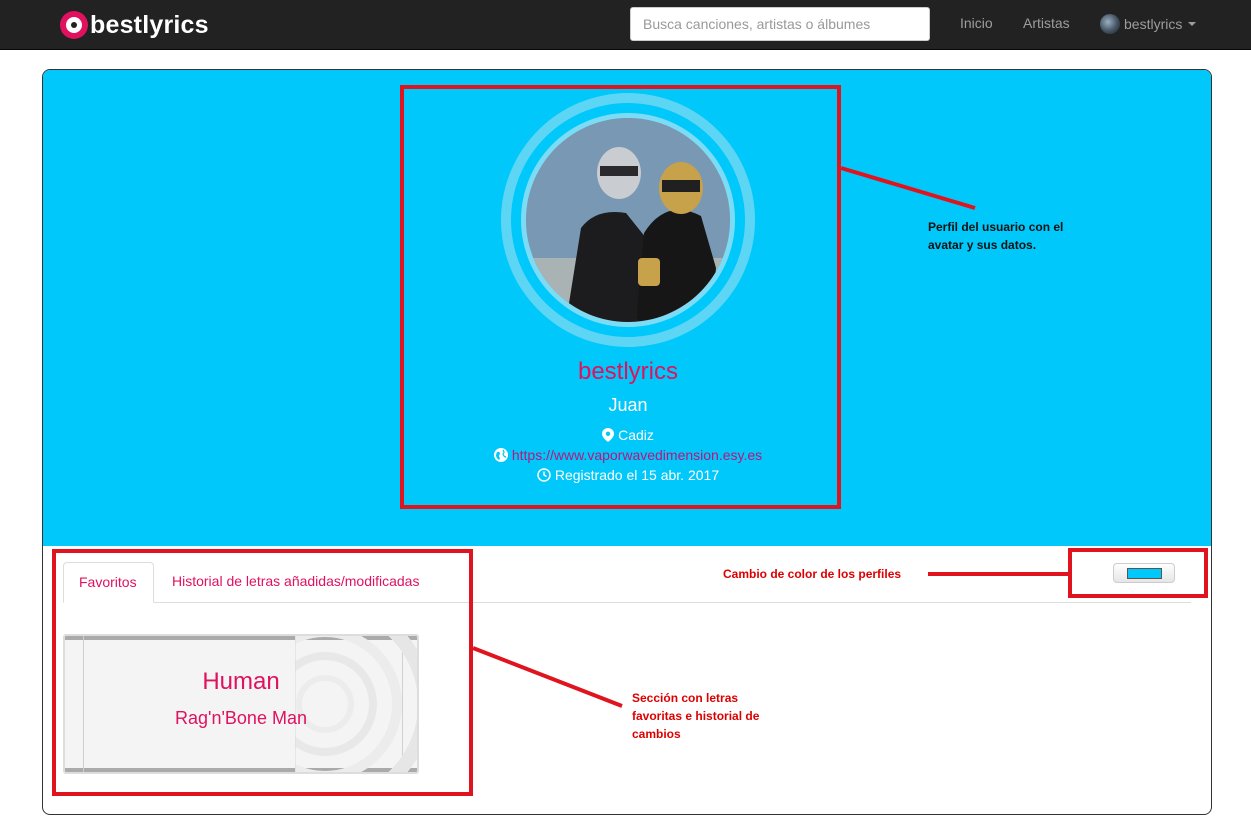  What do you see at coordinates (812, 574) in the screenshot?
I see `annotation-color-text: Cambio de color de los perfiles` at bounding box center [812, 574].